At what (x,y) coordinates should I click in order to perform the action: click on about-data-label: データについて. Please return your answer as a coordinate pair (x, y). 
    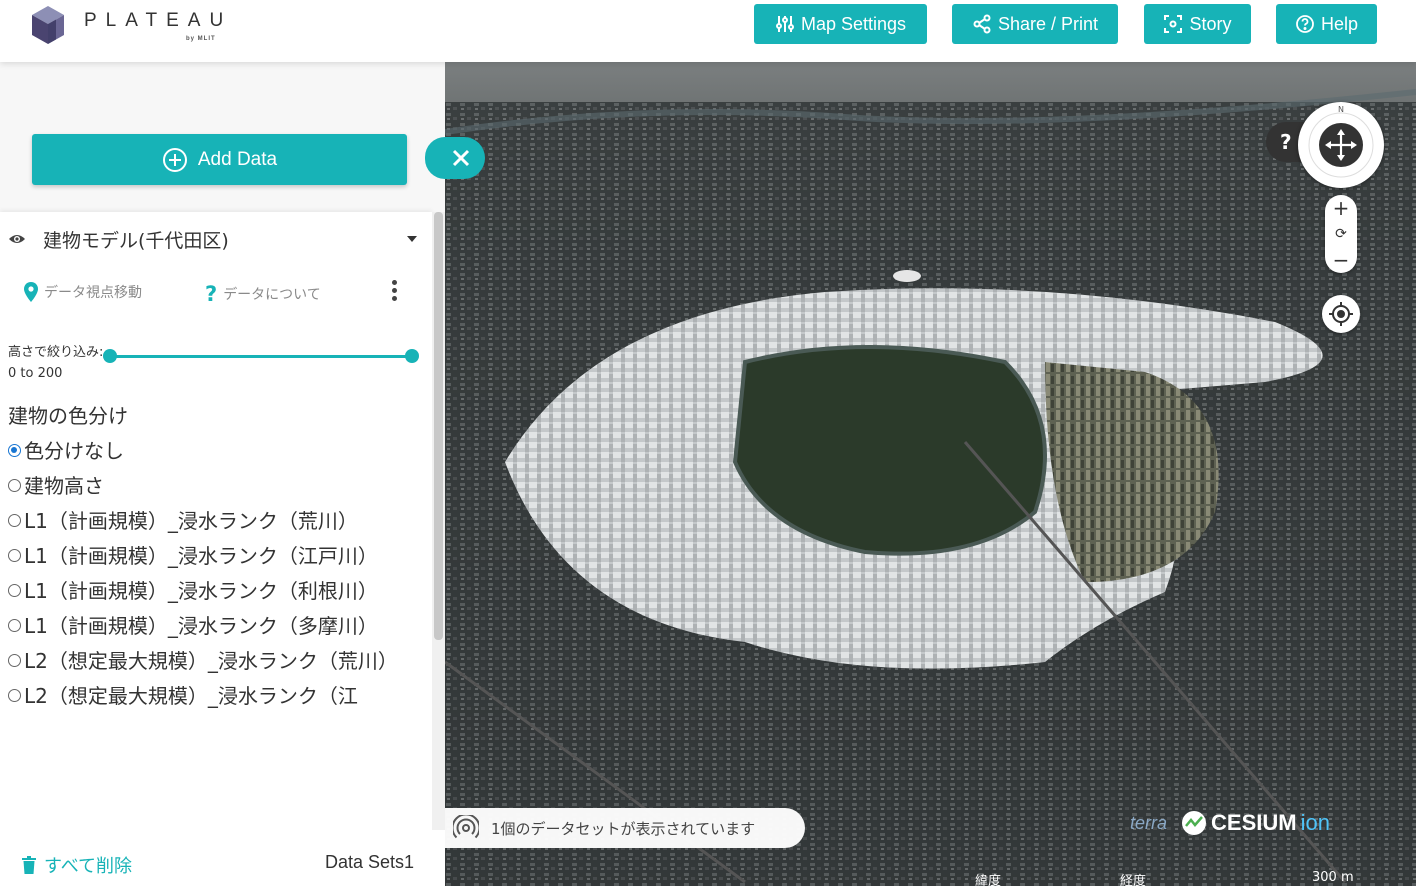
    Looking at the image, I should click on (272, 295).